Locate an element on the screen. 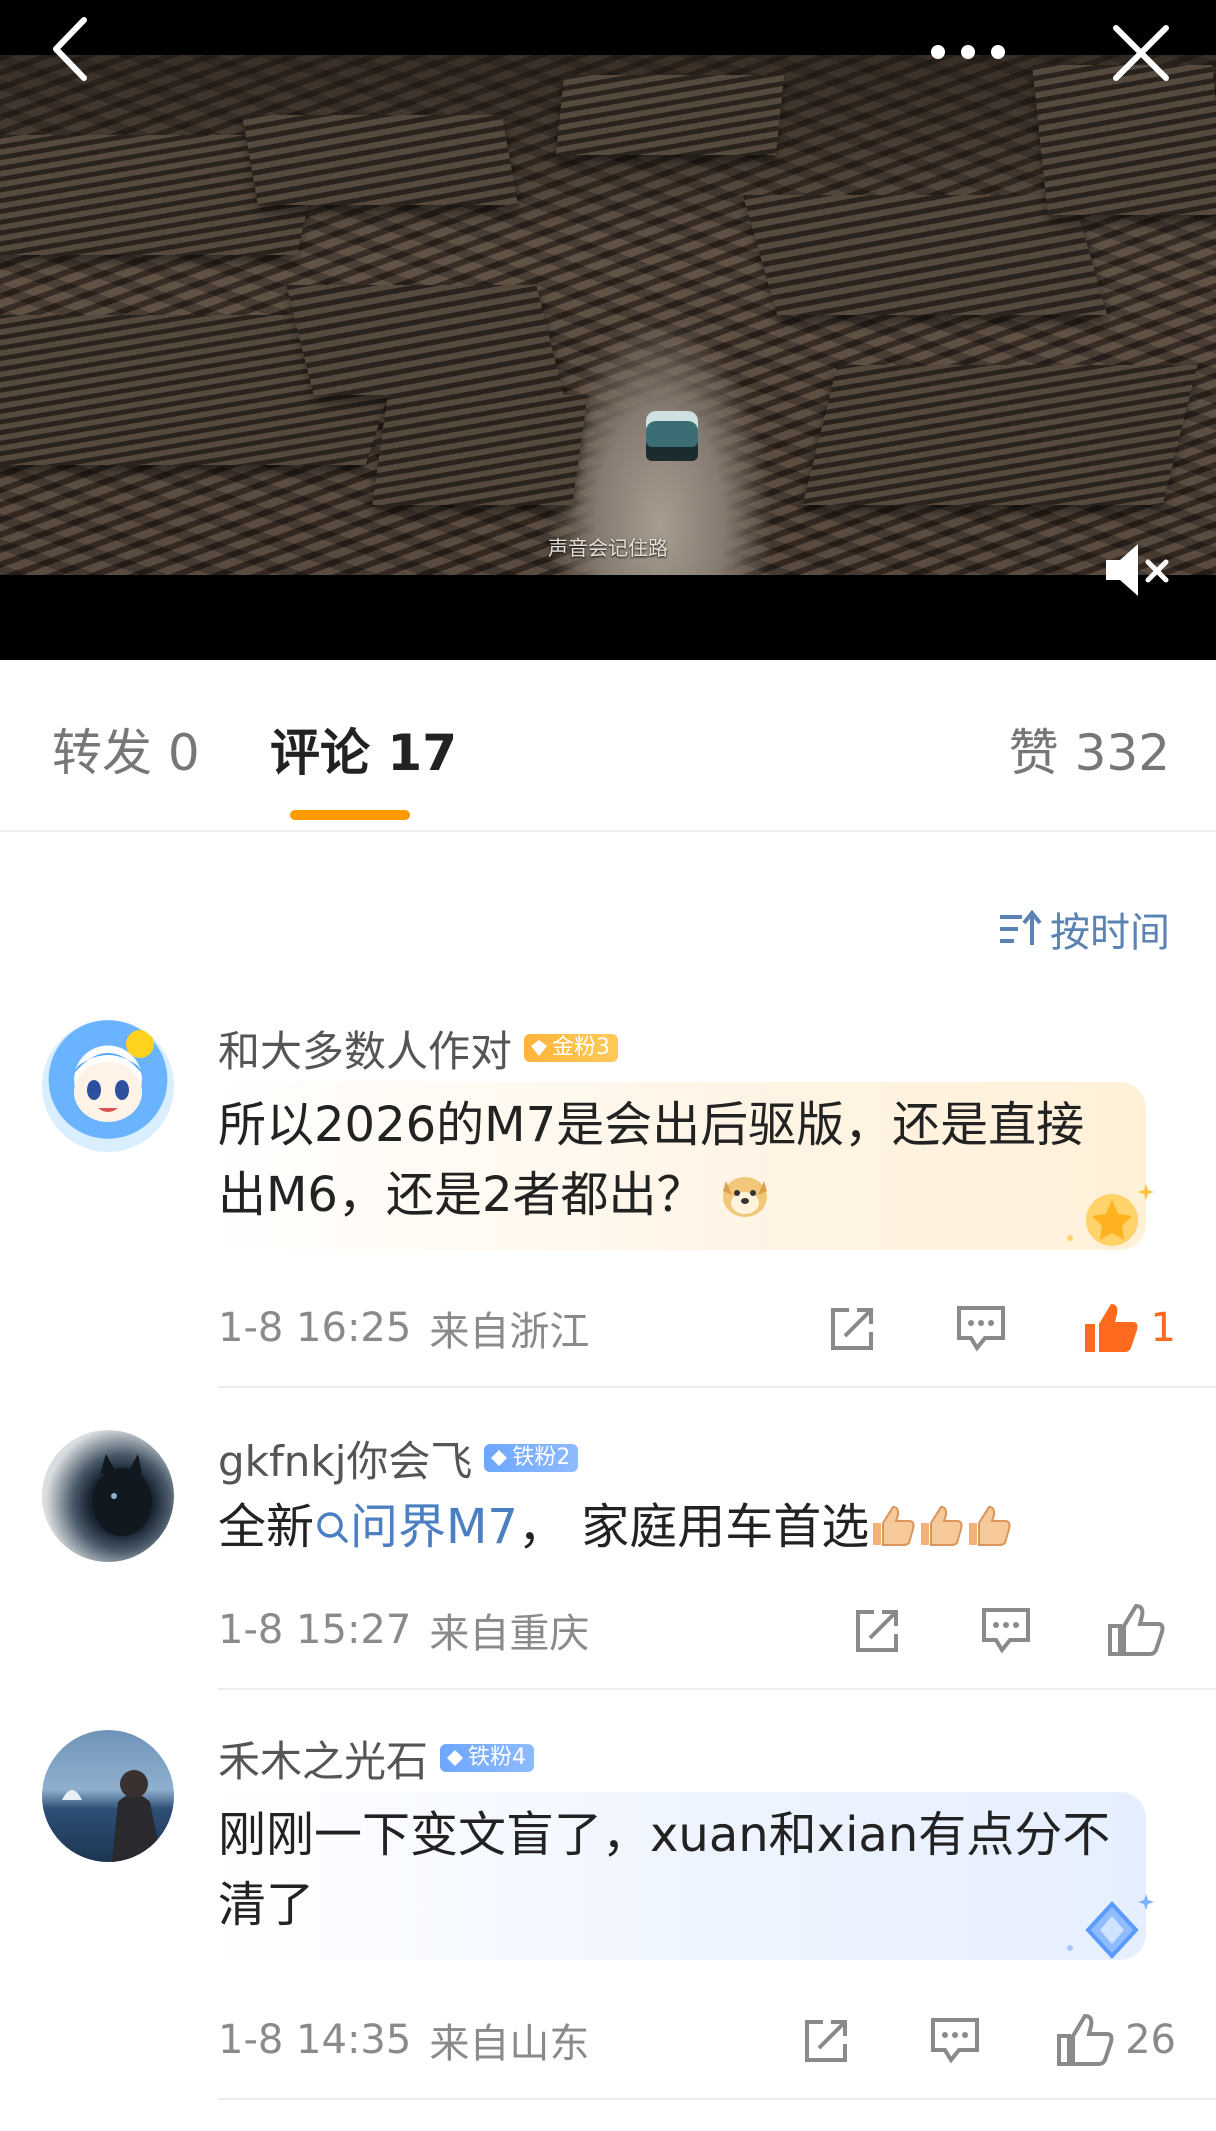 The height and width of the screenshot is (2131, 1216). sort-by-time-button: 按时间 is located at coordinates (1084, 929).